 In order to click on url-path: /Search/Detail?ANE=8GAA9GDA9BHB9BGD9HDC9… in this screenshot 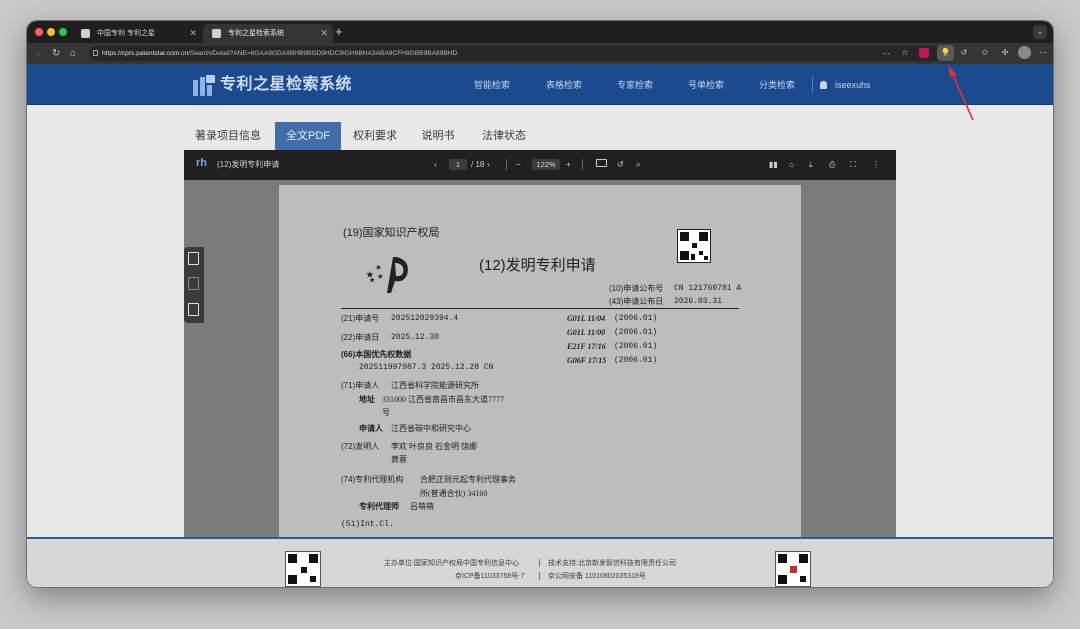, I will do `click(323, 53)`.